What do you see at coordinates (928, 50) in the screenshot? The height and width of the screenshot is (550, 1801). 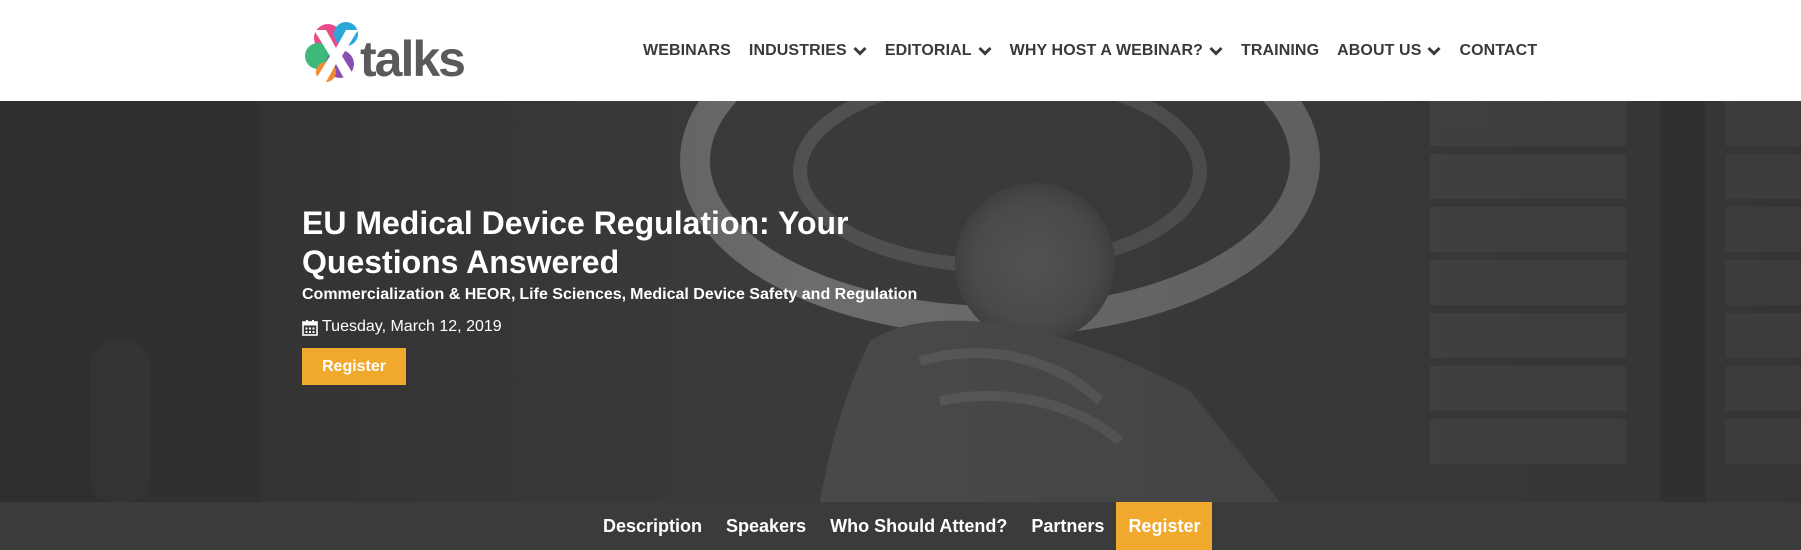 I see `nav-label: EDITORIAL` at bounding box center [928, 50].